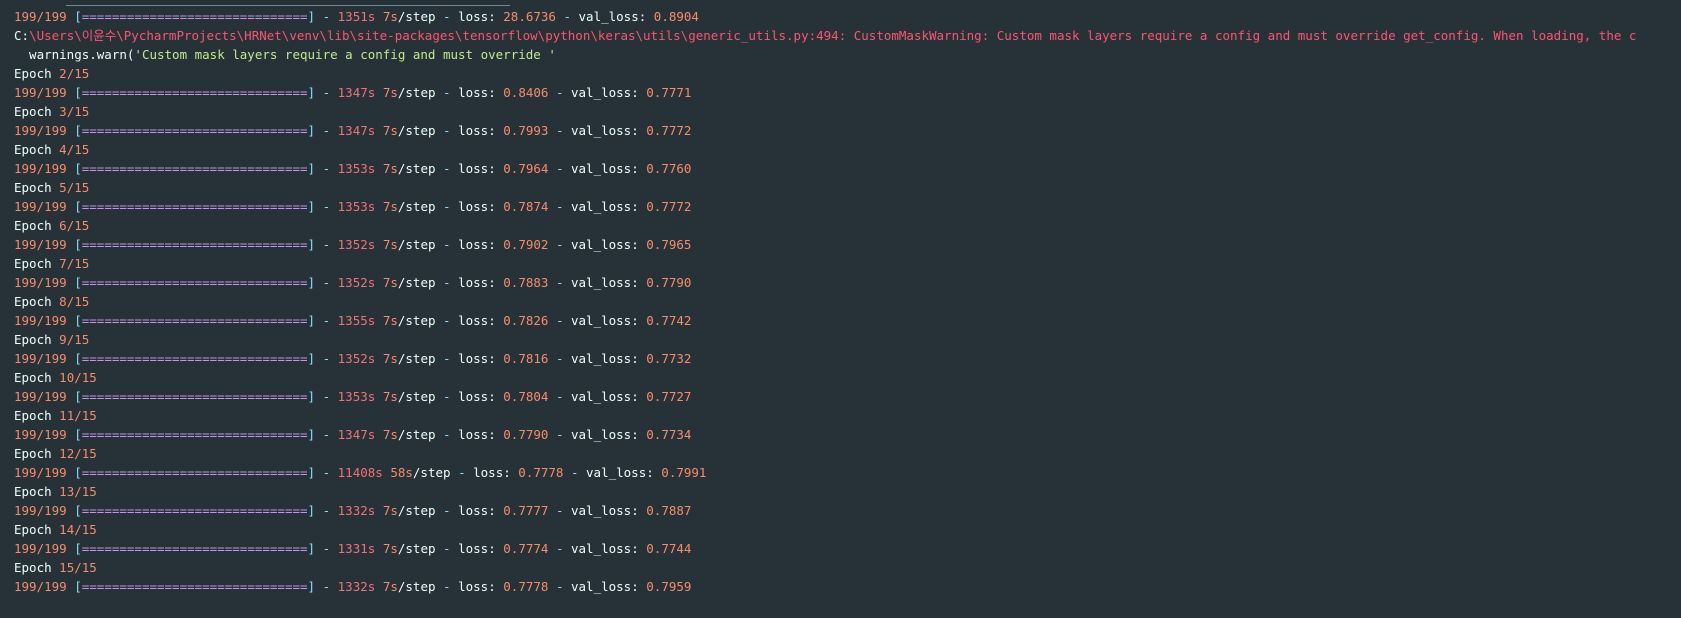  What do you see at coordinates (401, 472) in the screenshot?
I see `step-rate: 58s` at bounding box center [401, 472].